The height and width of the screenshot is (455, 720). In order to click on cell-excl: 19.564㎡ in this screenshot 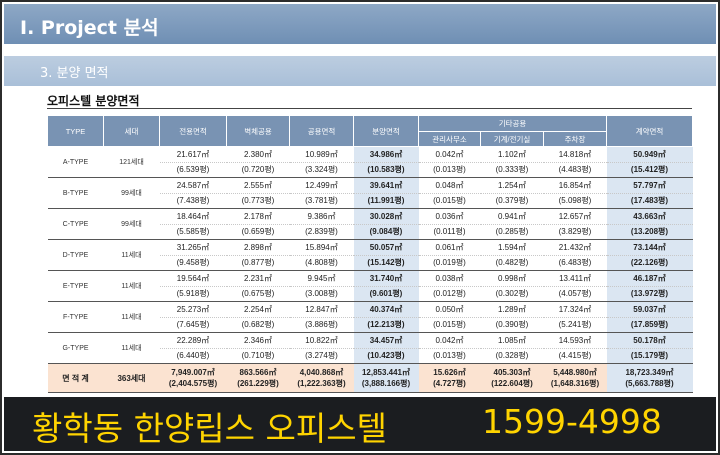, I will do `click(193, 278)`.